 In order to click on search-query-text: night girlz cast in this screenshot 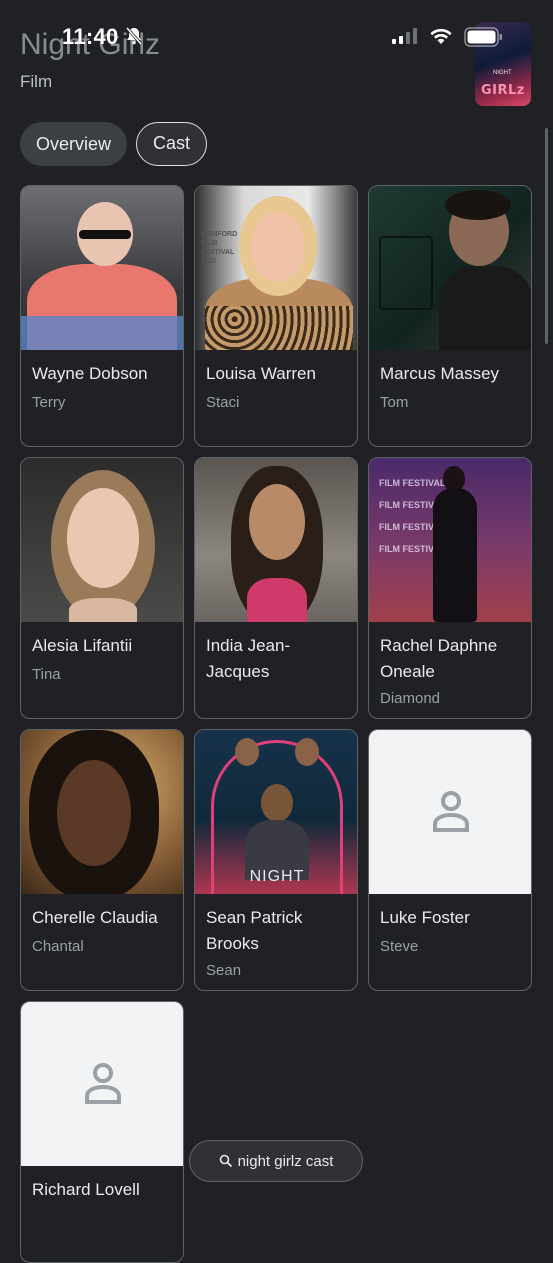, I will do `click(285, 1161)`.